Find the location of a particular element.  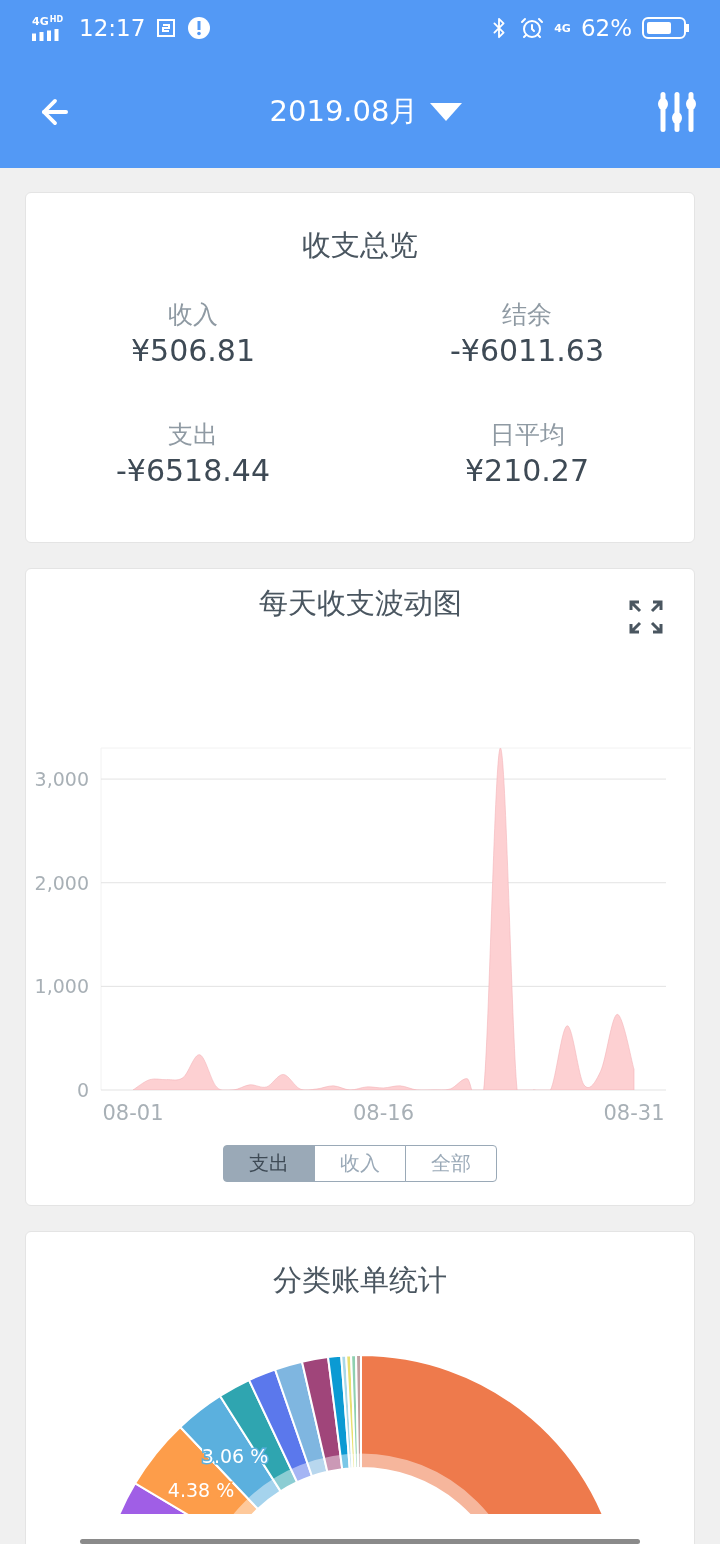

chart-toggle: 支出 is located at coordinates (268, 1163).